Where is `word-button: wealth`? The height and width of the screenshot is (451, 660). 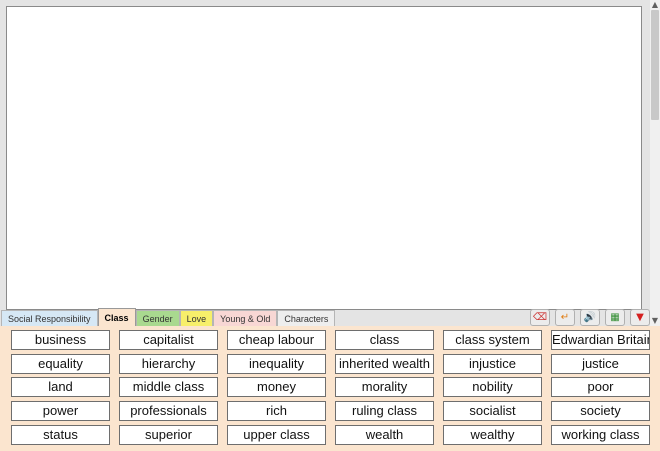 word-button: wealth is located at coordinates (384, 434).